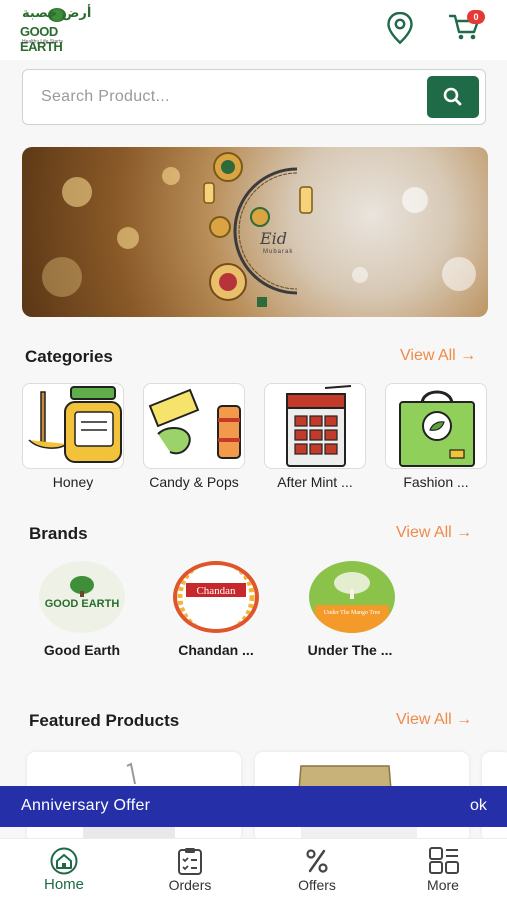 The height and width of the screenshot is (900, 507). I want to click on honey-jar-icon, so click(75, 424).